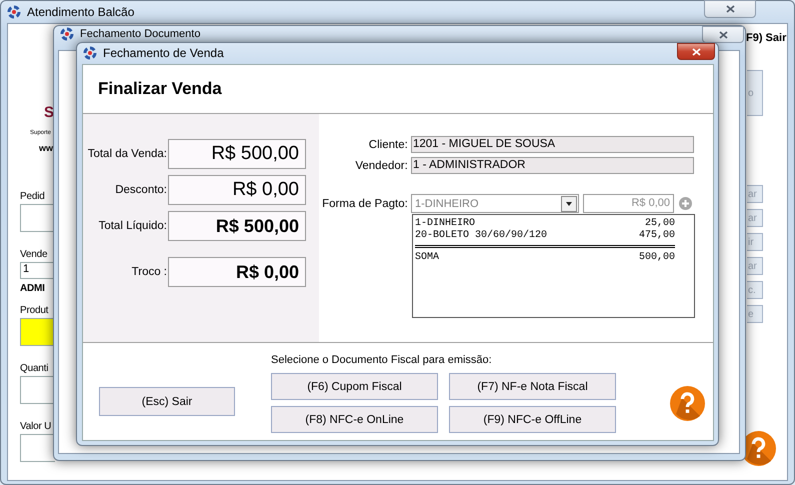 Image resolution: width=795 pixels, height=485 pixels. What do you see at coordinates (34, 255) in the screenshot?
I see `field-label: Vende` at bounding box center [34, 255].